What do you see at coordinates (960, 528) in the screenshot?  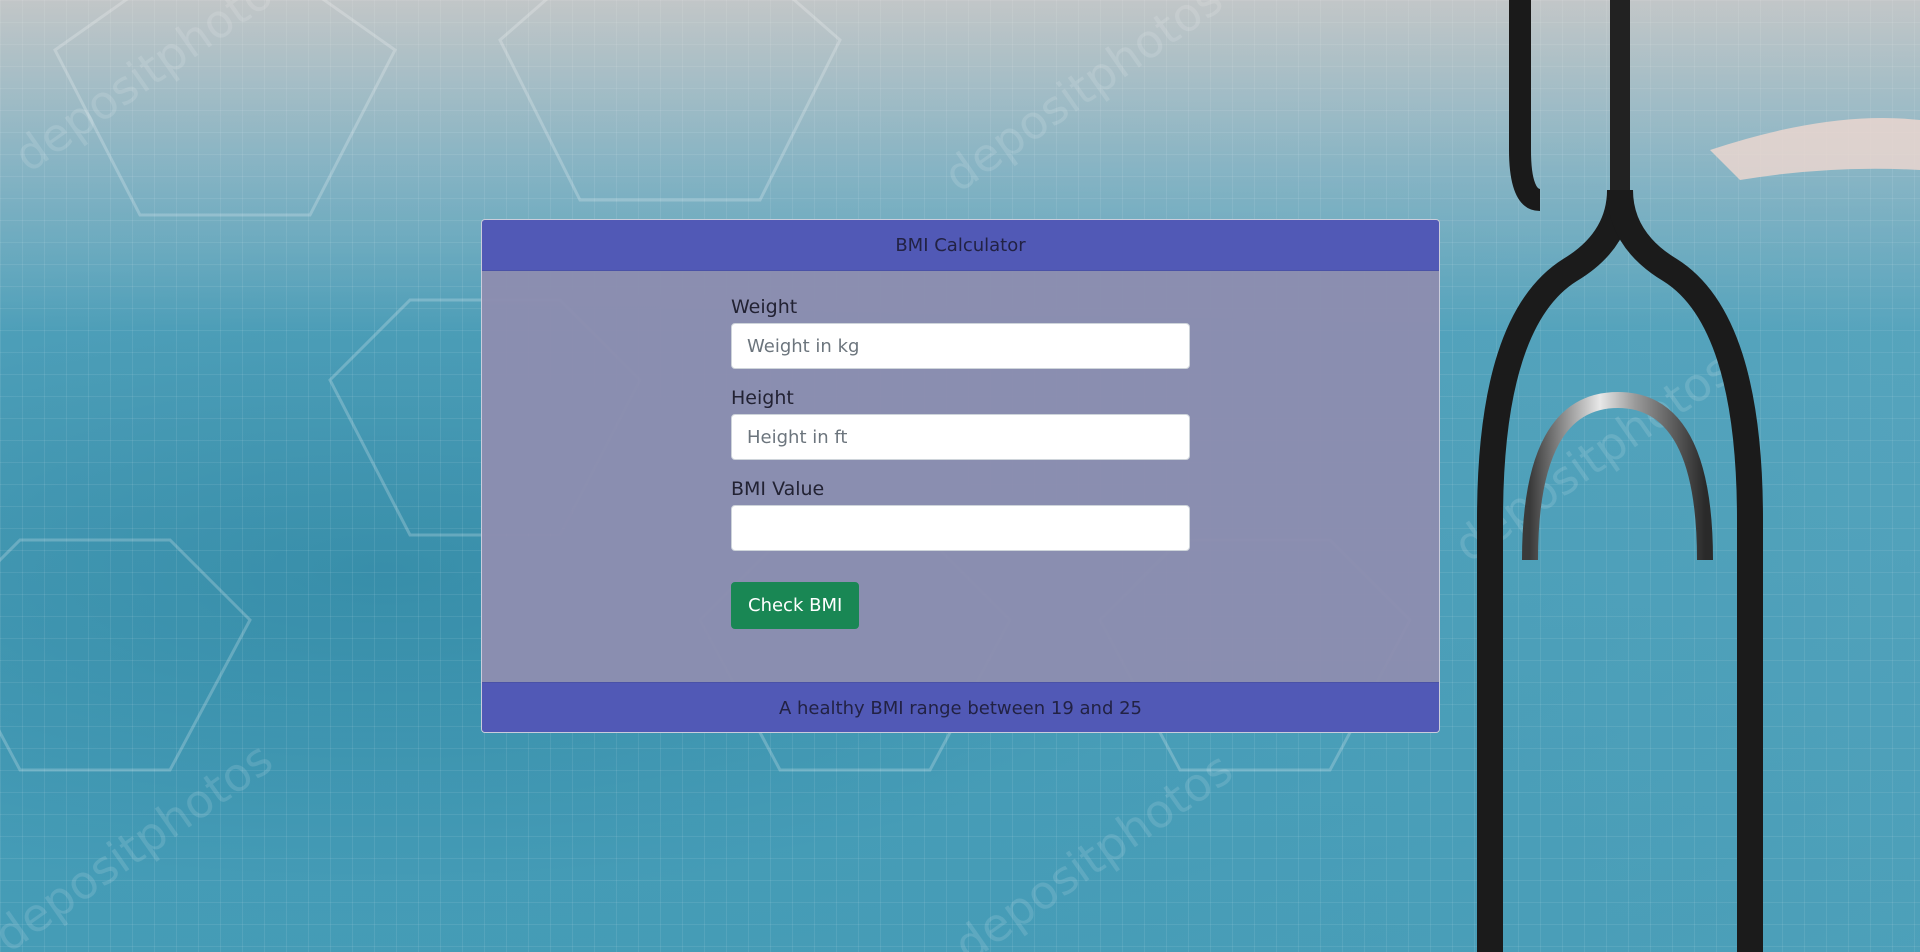 I see `bmi-value-input` at bounding box center [960, 528].